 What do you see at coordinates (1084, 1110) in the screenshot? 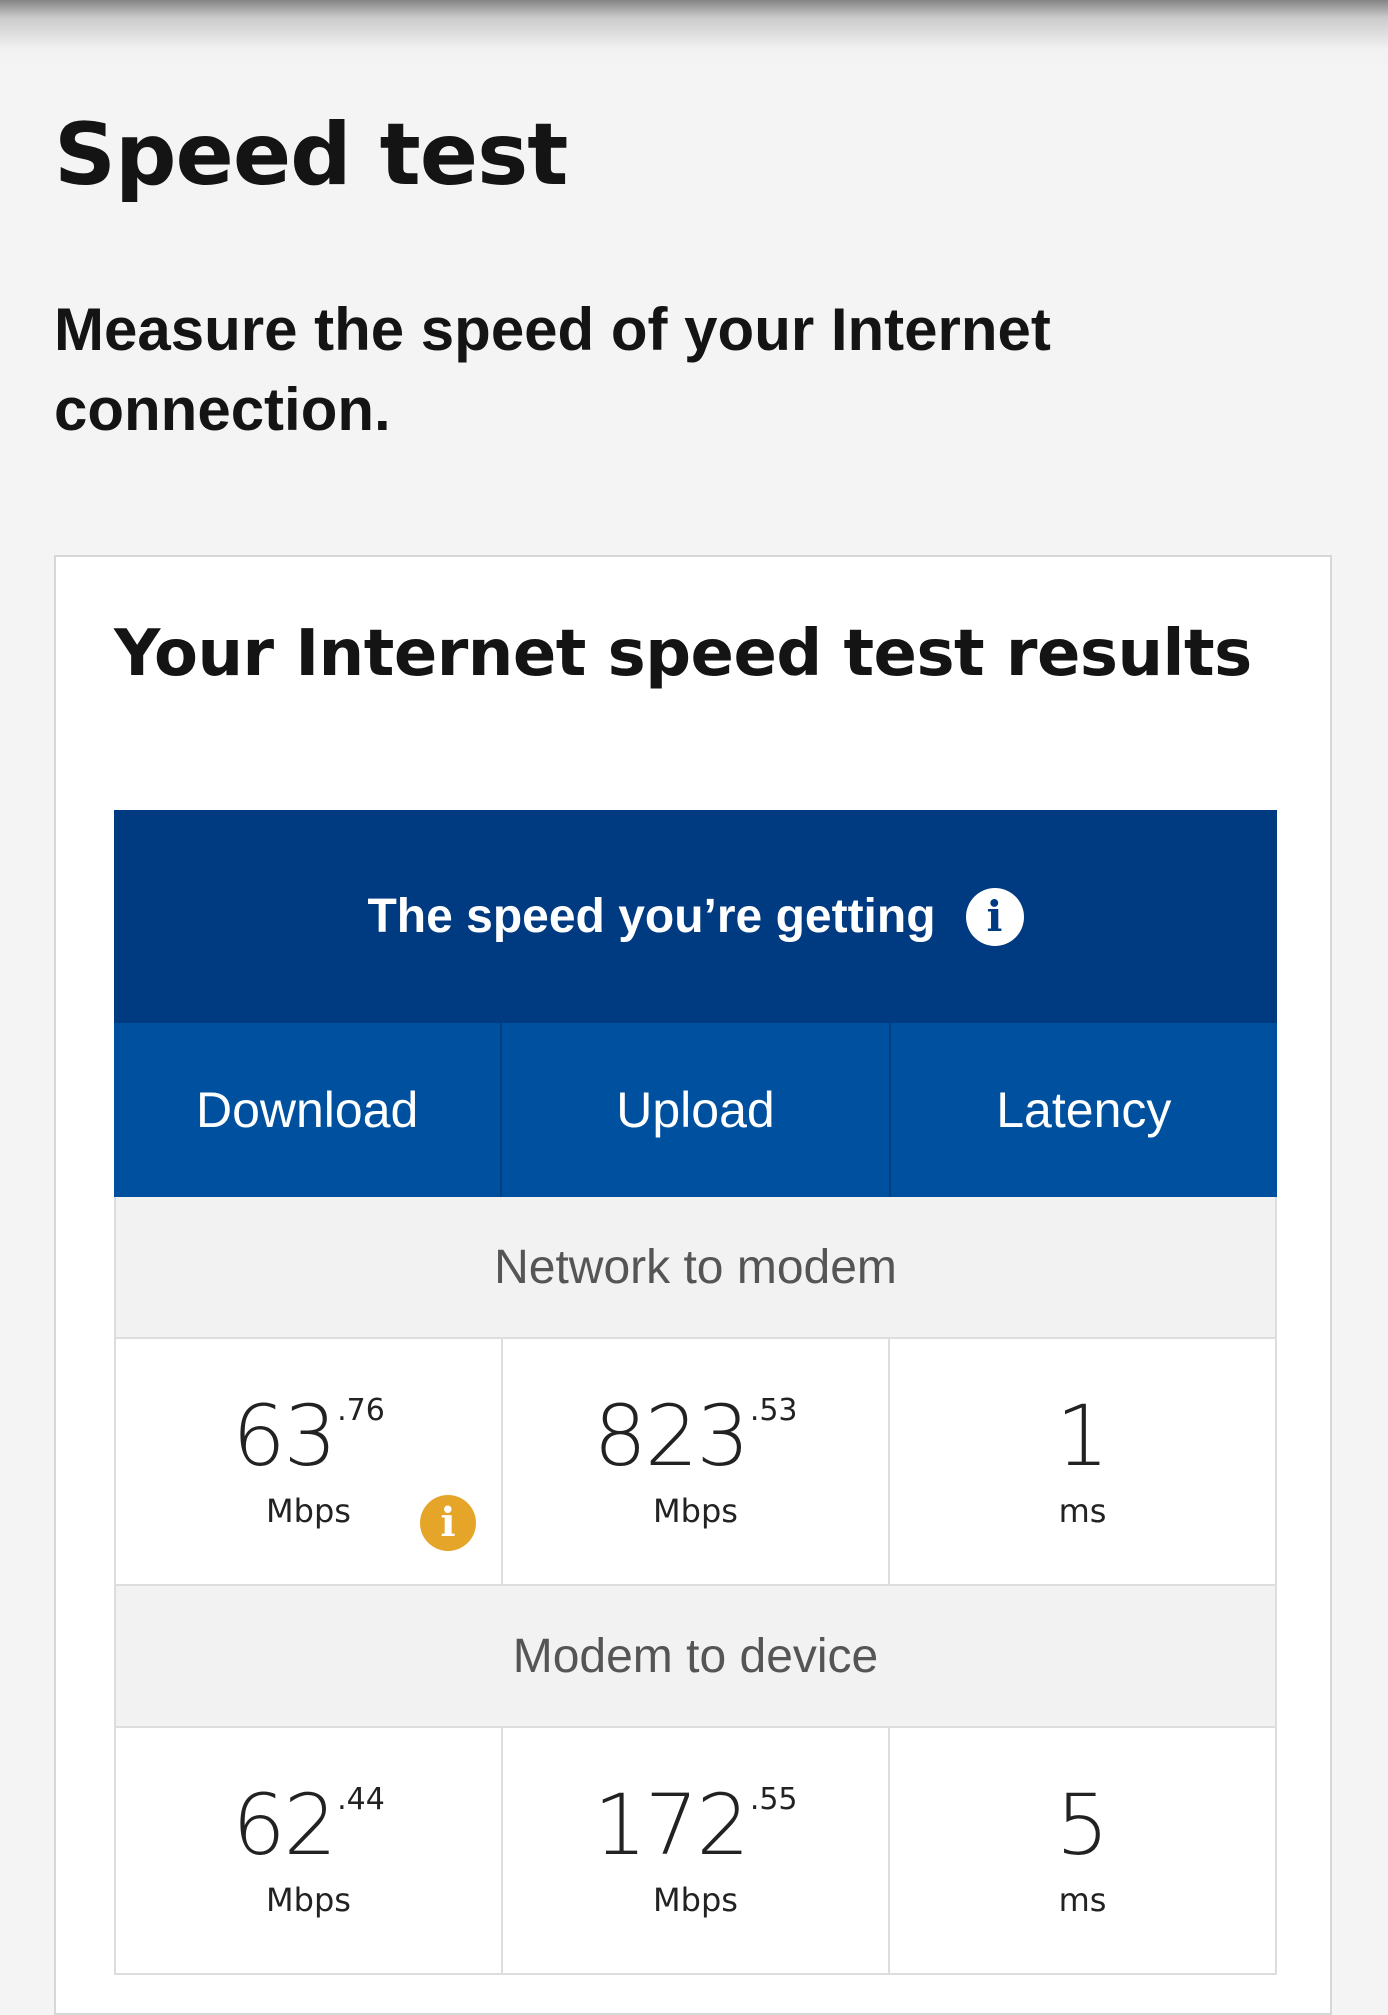
I see `column-header-latency: Latency` at bounding box center [1084, 1110].